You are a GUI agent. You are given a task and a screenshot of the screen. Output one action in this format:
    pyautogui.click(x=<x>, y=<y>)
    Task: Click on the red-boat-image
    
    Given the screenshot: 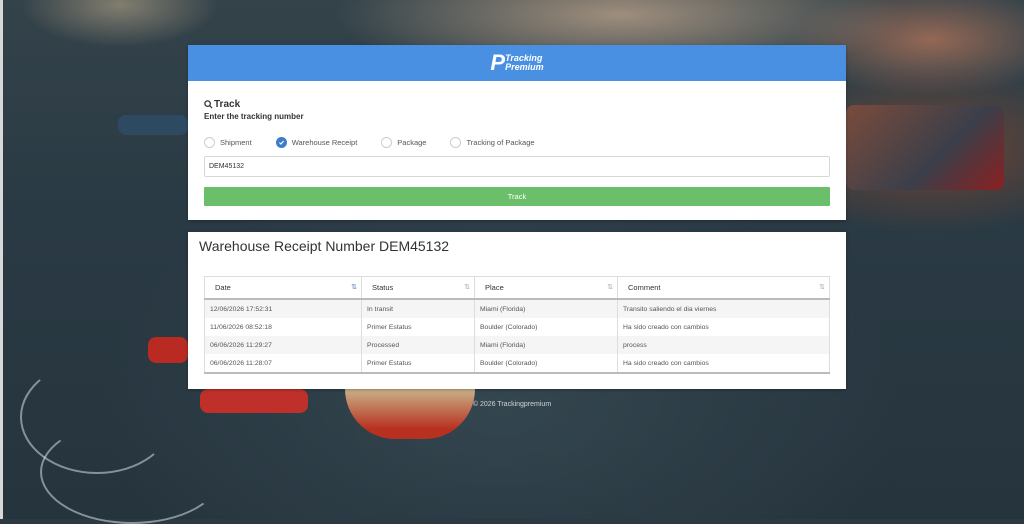 What is the action you would take?
    pyautogui.click(x=168, y=350)
    